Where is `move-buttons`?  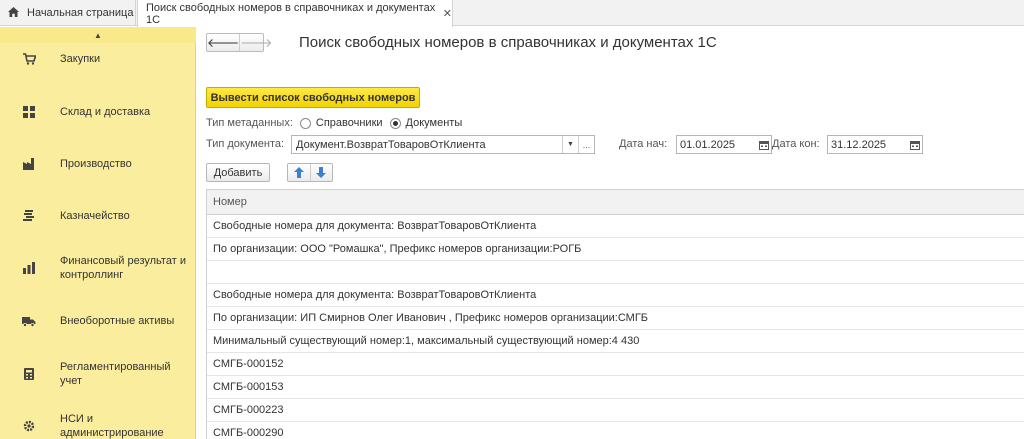 move-buttons is located at coordinates (310, 172).